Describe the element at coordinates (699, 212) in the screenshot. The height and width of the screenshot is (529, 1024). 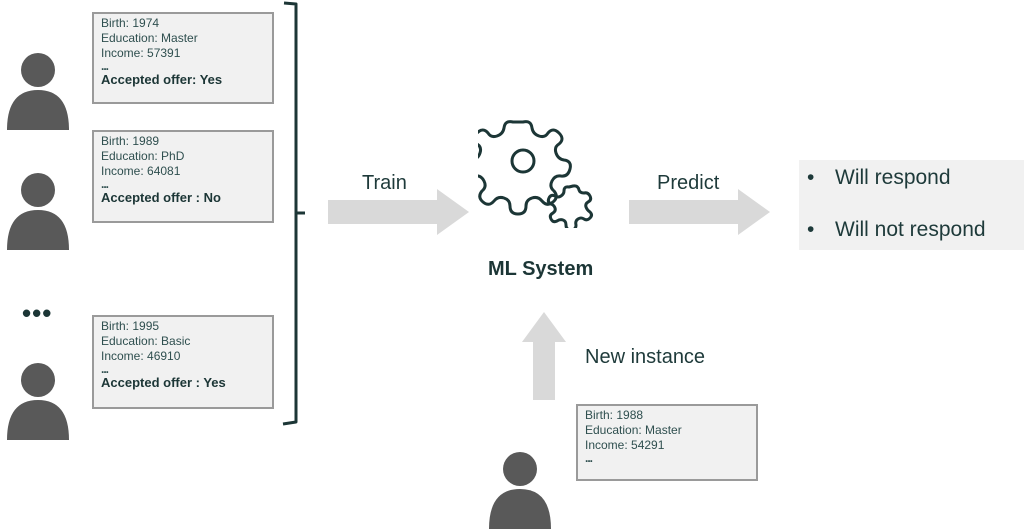
I see `predict-arrow-icon` at that location.